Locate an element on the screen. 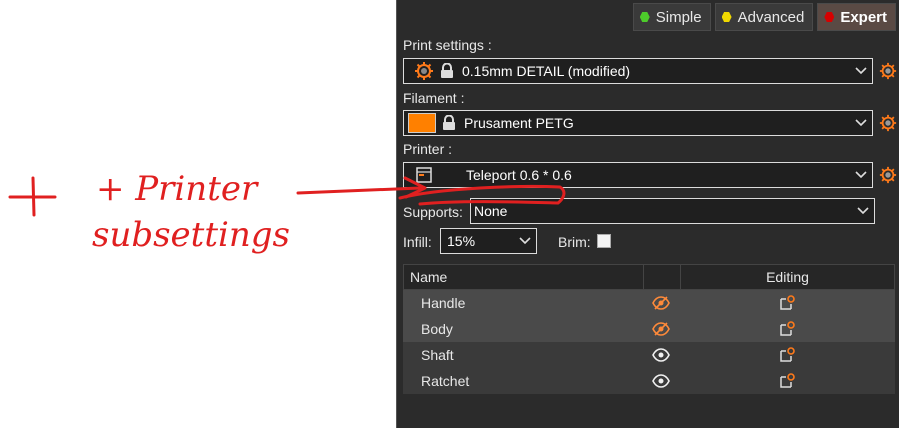 Image resolution: width=899 pixels, height=428 pixels. object-name: Handle is located at coordinates (443, 303).